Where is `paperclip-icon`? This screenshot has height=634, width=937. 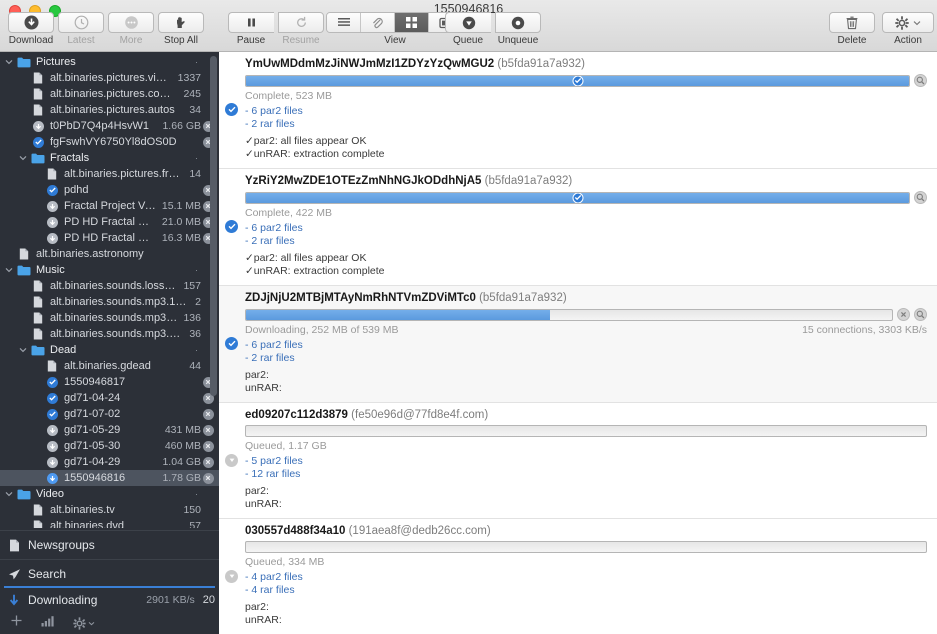
paperclip-icon is located at coordinates (378, 22).